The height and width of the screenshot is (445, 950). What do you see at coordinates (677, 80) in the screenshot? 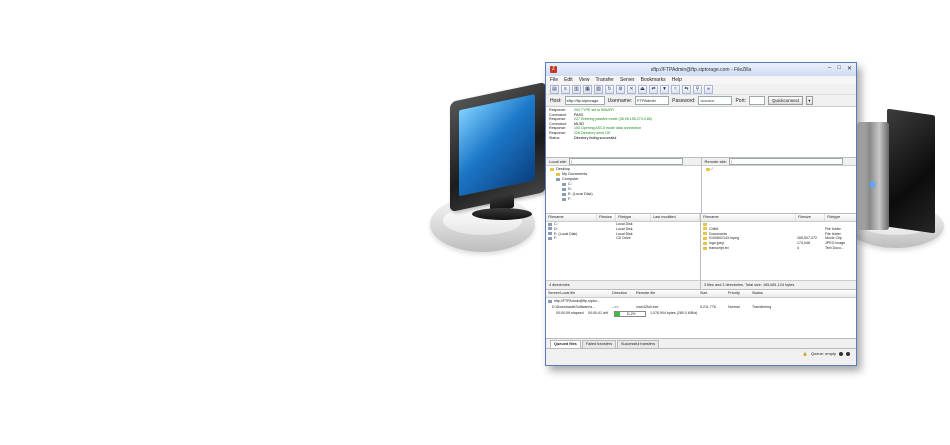
I see `menu-help: Help` at bounding box center [677, 80].